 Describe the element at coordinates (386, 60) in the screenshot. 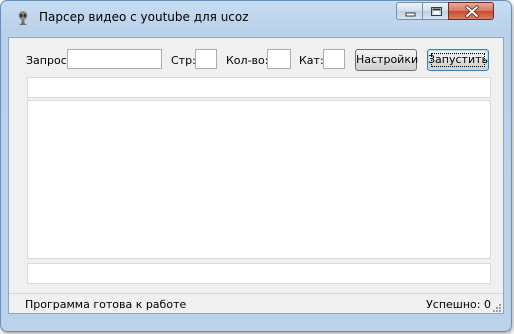

I see `settings-button: Настройки` at that location.